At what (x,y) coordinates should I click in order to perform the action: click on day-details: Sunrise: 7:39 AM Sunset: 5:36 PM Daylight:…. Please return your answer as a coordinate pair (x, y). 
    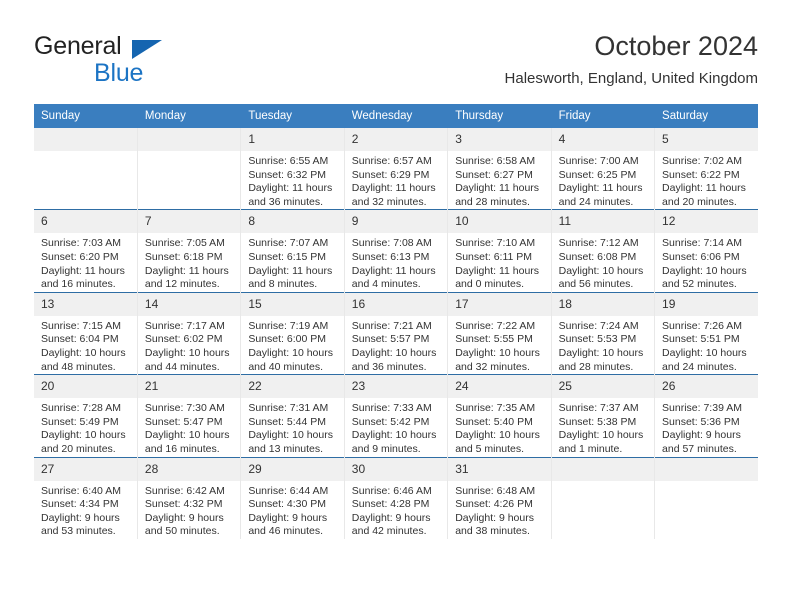
    Looking at the image, I should click on (706, 427).